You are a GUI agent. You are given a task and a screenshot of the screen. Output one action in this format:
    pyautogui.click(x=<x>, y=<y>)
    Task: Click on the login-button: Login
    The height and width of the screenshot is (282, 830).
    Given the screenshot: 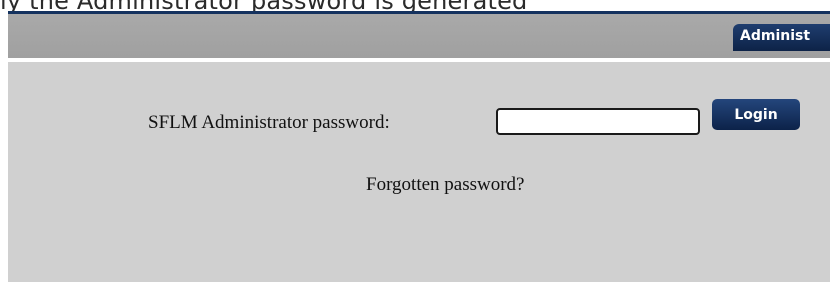 What is the action you would take?
    pyautogui.click(x=756, y=114)
    